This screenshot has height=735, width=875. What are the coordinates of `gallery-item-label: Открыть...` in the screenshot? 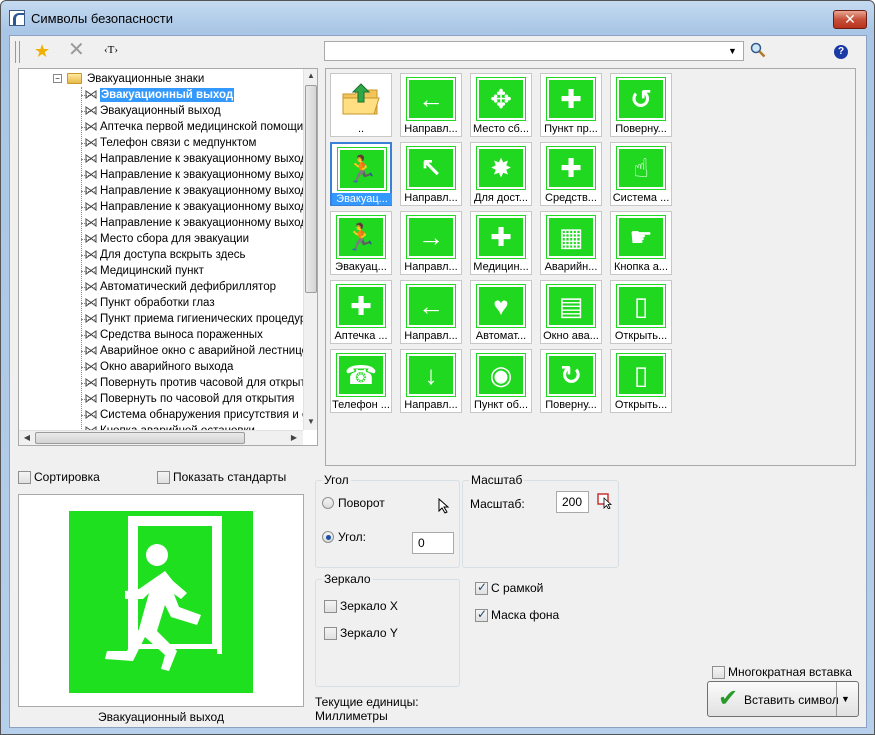 It's located at (641, 336).